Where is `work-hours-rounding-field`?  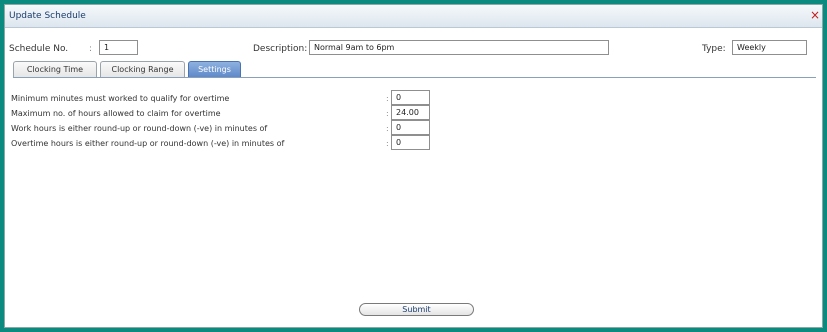
work-hours-rounding-field is located at coordinates (410, 127).